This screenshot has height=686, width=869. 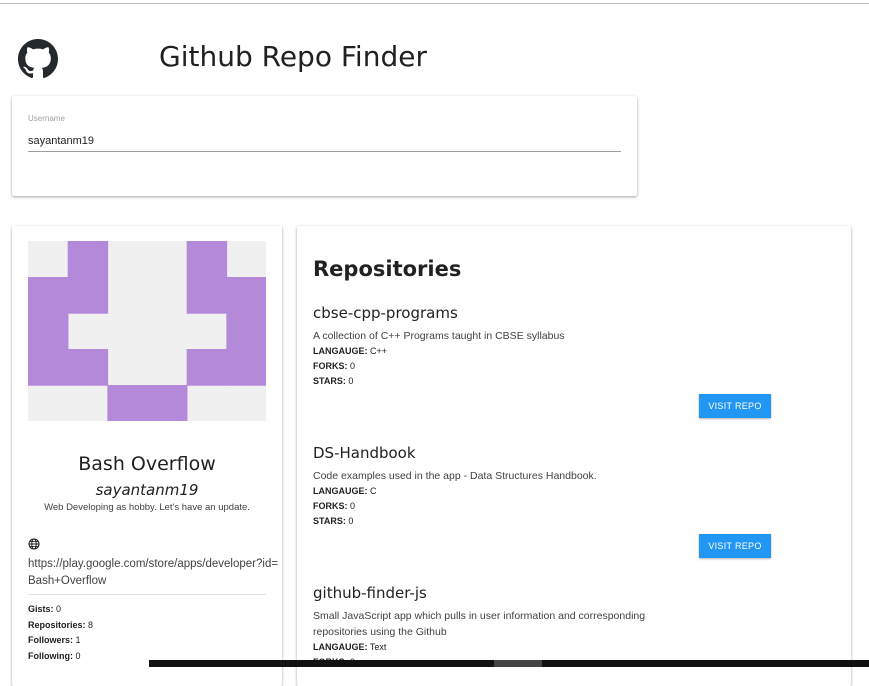 I want to click on repo-name: cbse-cpp-programs, so click(x=385, y=313).